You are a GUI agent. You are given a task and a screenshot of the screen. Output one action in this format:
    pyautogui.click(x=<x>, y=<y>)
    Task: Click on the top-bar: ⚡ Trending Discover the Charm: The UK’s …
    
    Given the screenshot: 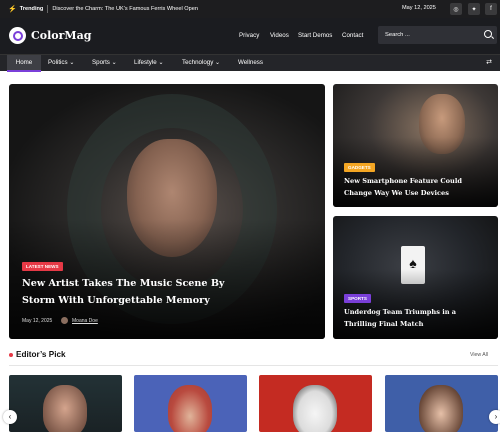 What is the action you would take?
    pyautogui.click(x=250, y=9)
    